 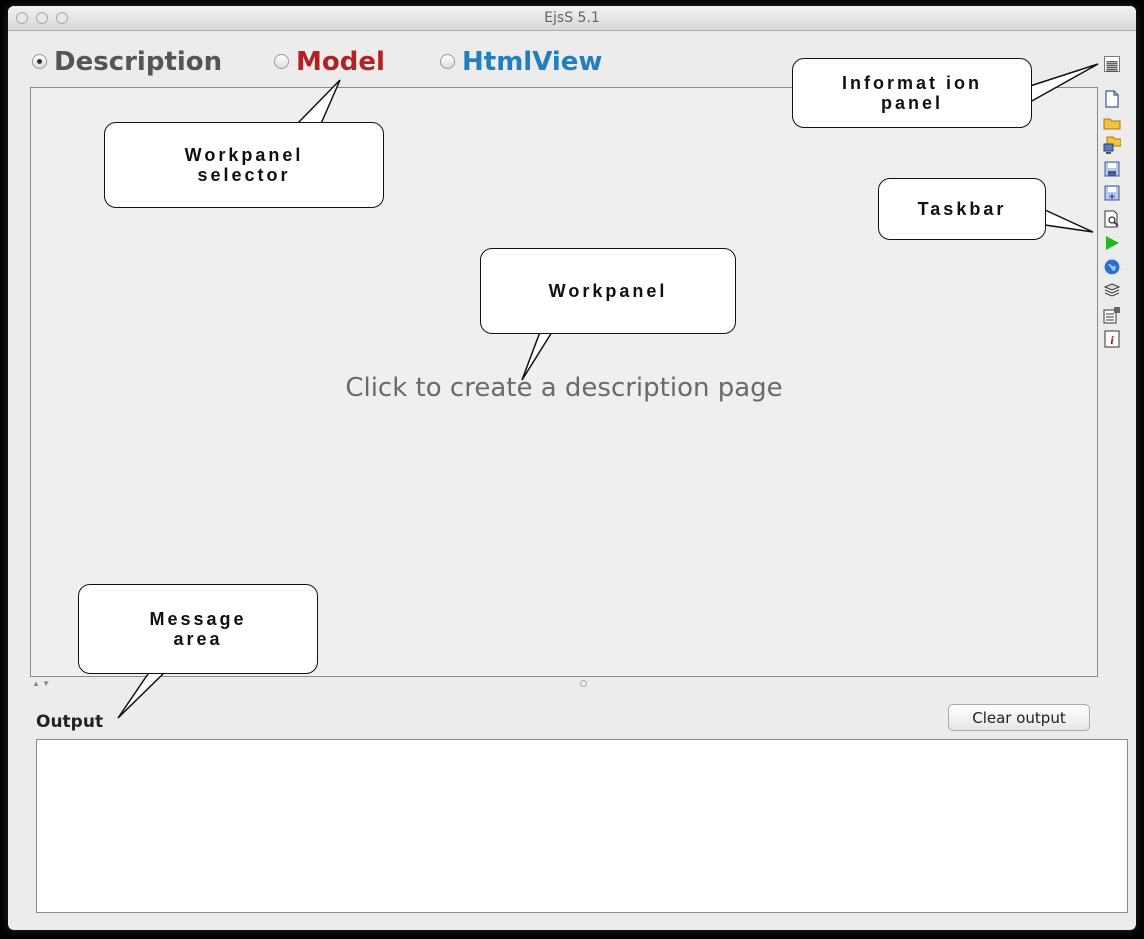 I want to click on web-icon, so click(x=1112, y=267).